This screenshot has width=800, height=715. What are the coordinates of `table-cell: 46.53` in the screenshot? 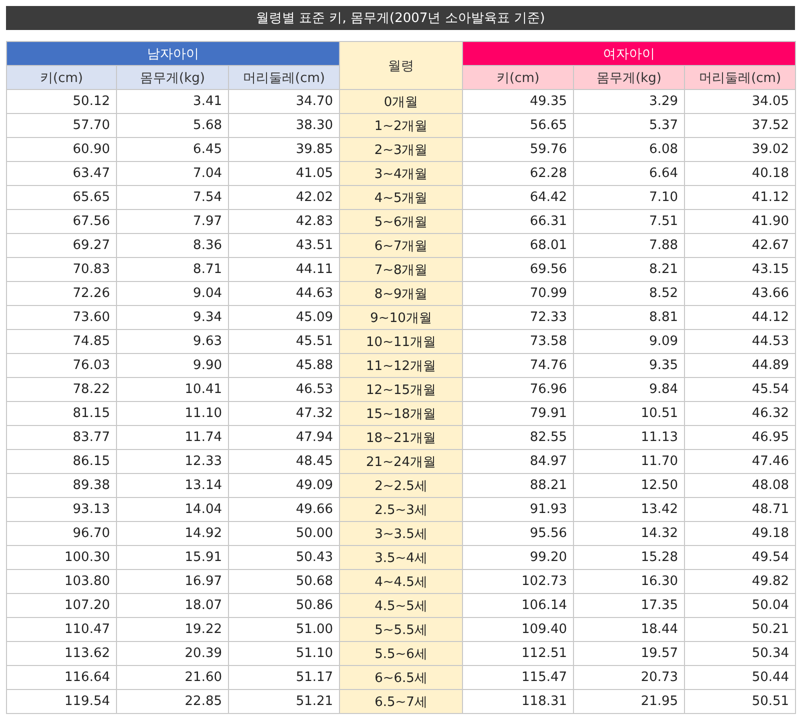 It's located at (284, 390).